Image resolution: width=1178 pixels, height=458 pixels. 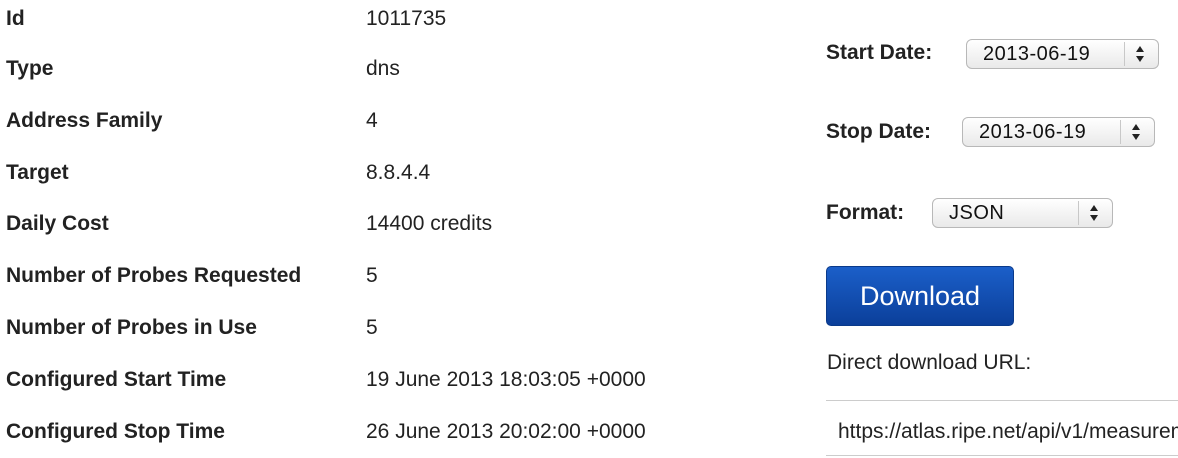 I want to click on detail-label: Id, so click(x=15, y=18).